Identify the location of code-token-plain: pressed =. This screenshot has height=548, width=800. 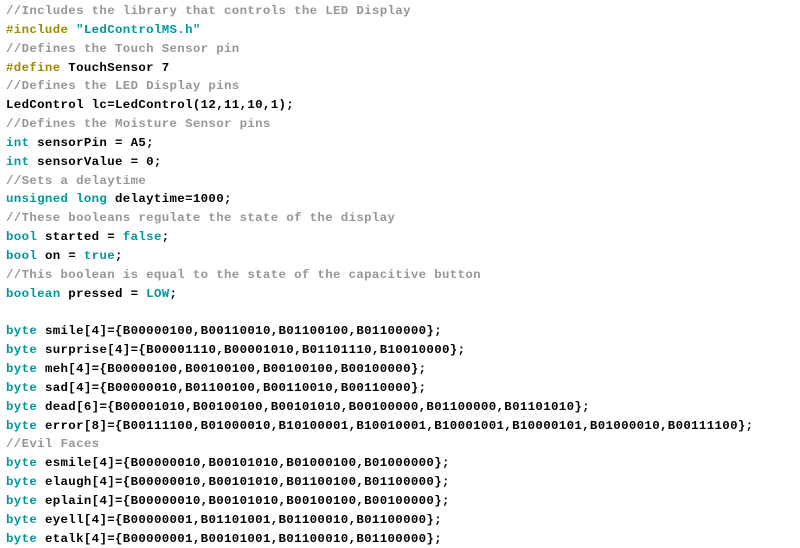
(103, 293).